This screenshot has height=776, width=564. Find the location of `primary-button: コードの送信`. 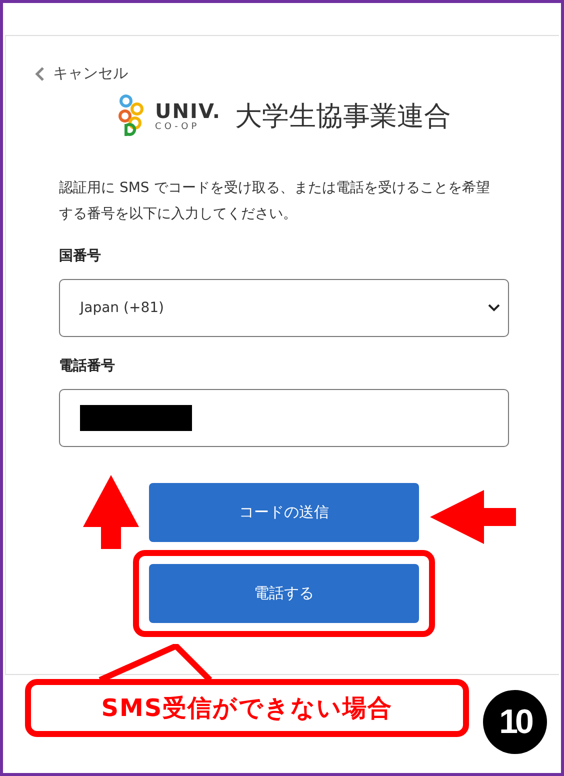

primary-button: コードの送信 is located at coordinates (284, 512).